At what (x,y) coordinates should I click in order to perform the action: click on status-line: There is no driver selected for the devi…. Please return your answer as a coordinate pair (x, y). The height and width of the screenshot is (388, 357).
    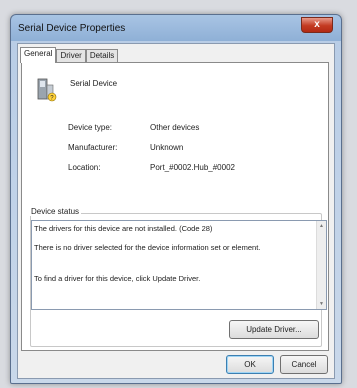
    Looking at the image, I should click on (147, 247).